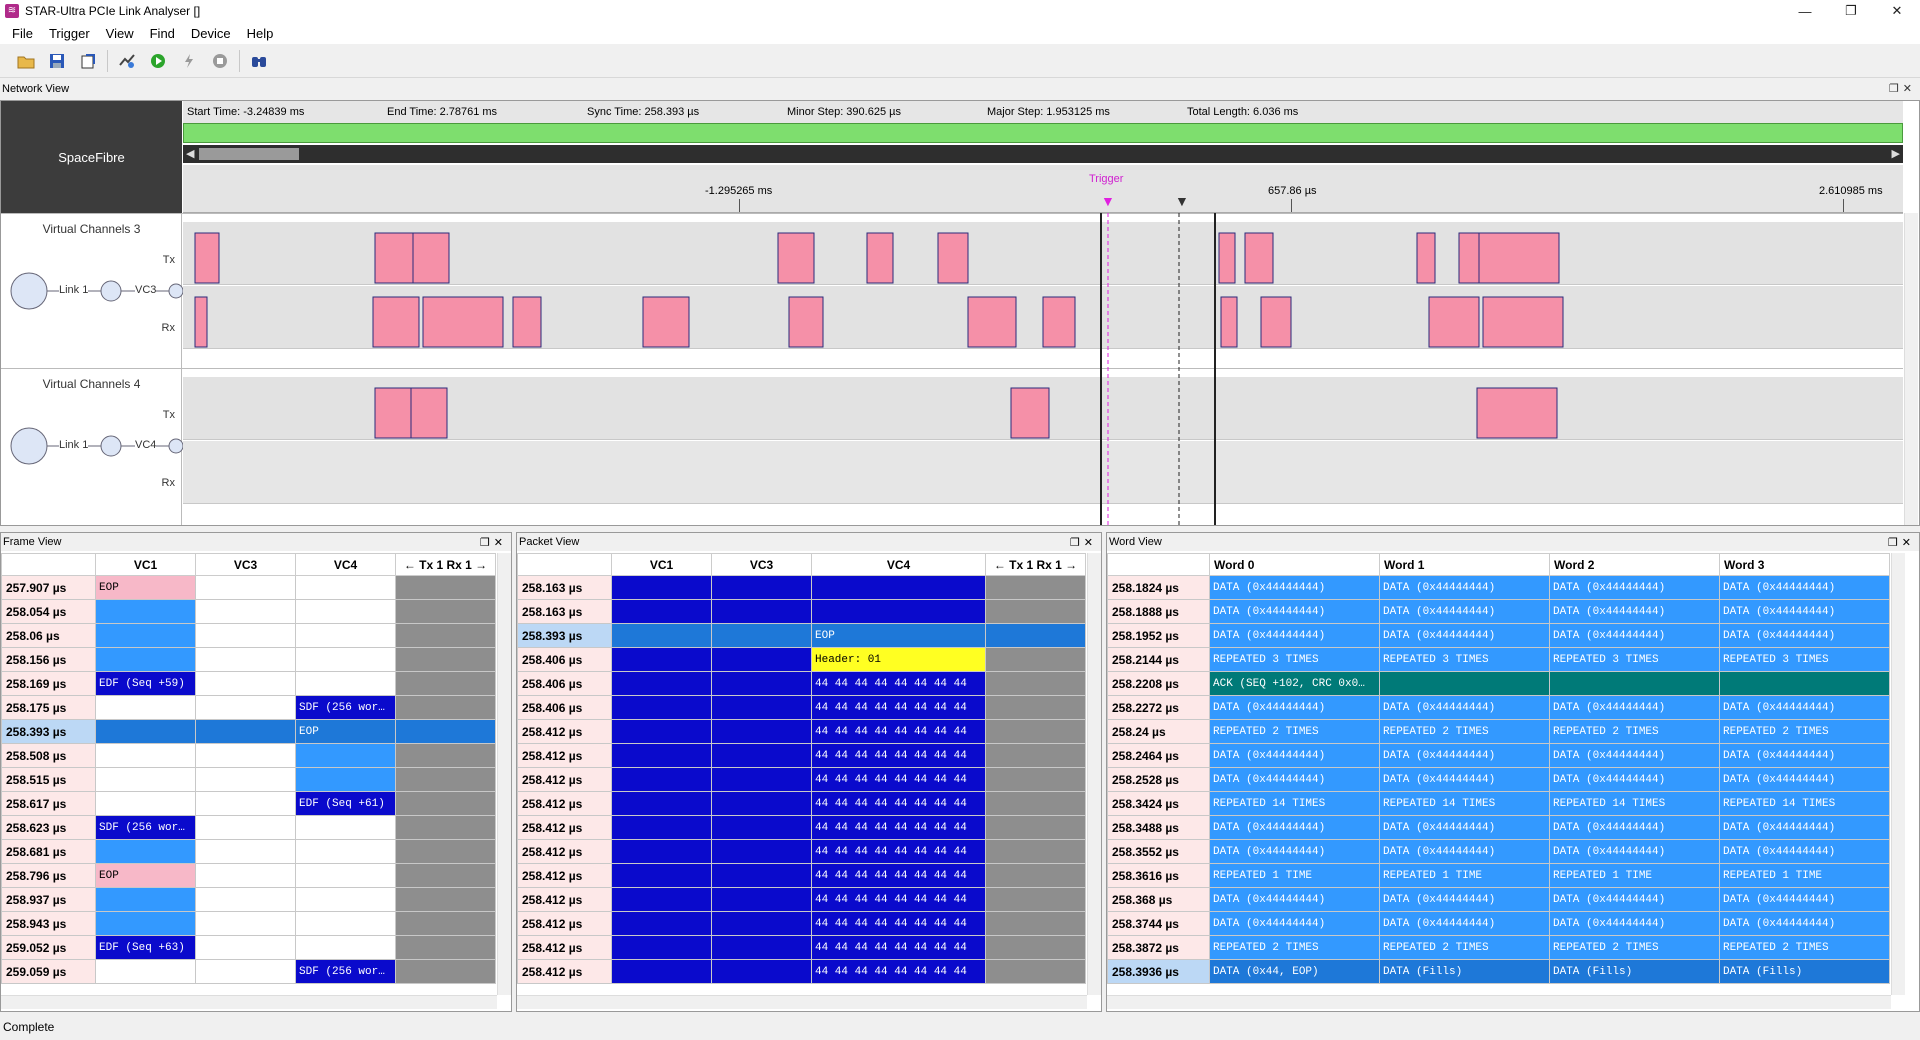 The image size is (1920, 1040). I want to click on cell-word1: REPEATED 14 TIMES, so click(1464, 803).